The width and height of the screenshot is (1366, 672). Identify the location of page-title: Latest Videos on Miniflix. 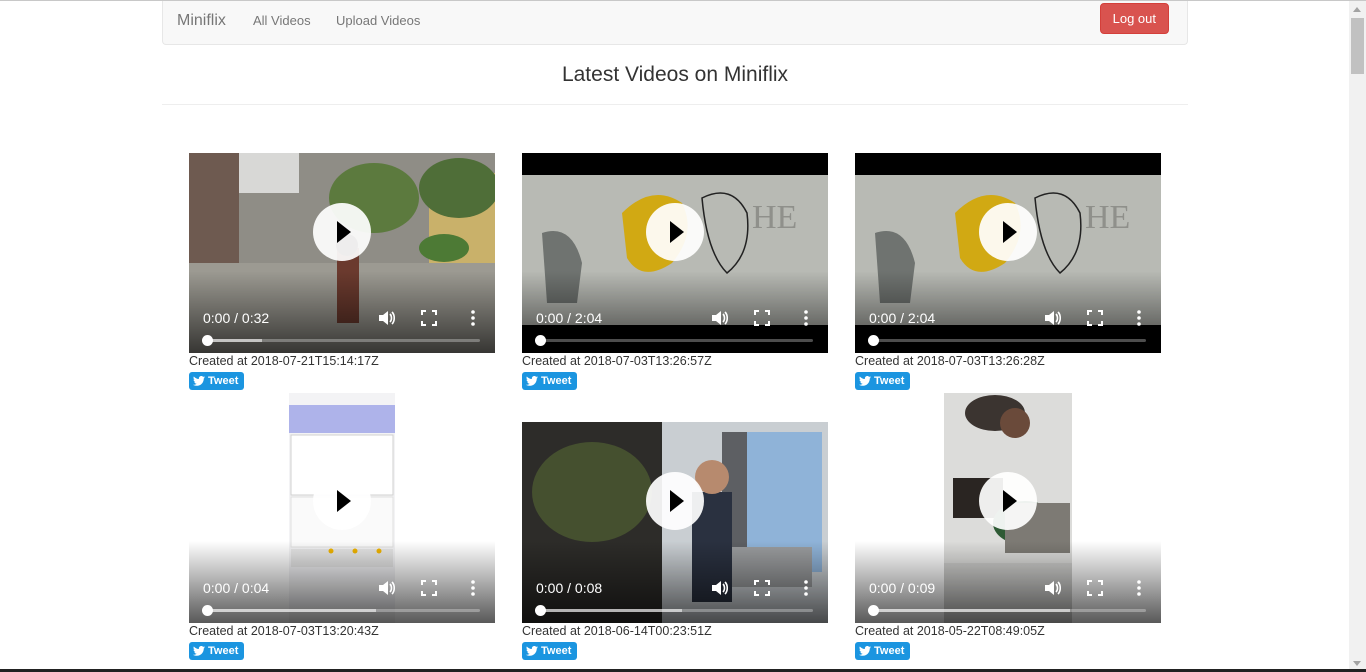
(675, 74).